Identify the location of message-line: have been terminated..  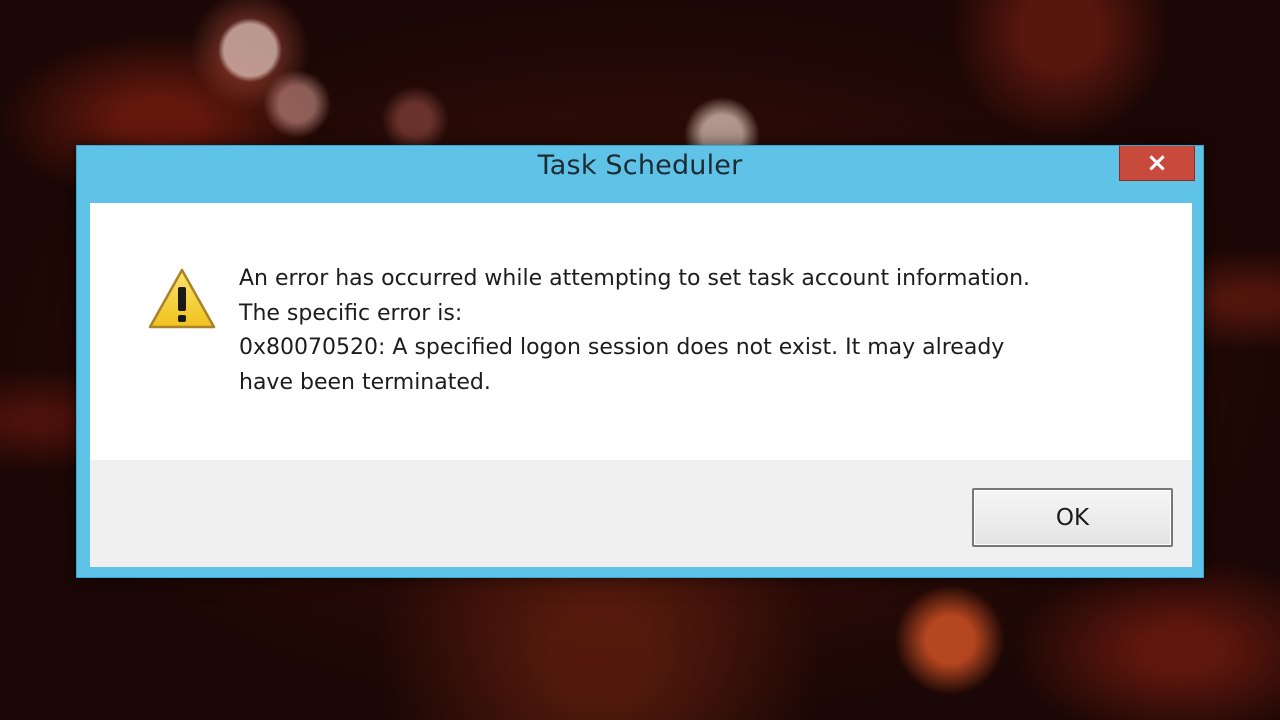
(365, 382).